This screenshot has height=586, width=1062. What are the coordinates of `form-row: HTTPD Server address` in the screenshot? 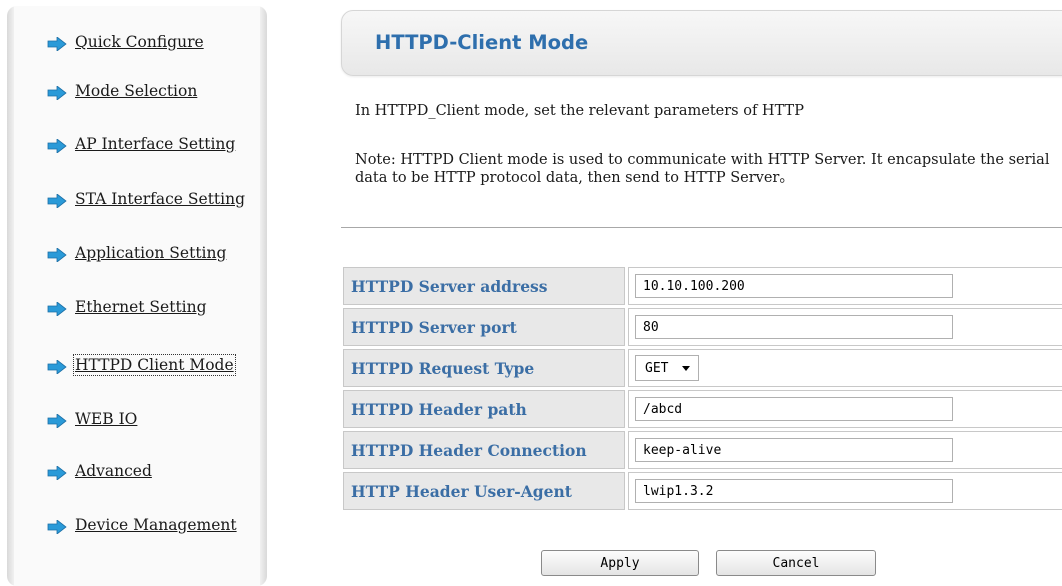 It's located at (702, 286).